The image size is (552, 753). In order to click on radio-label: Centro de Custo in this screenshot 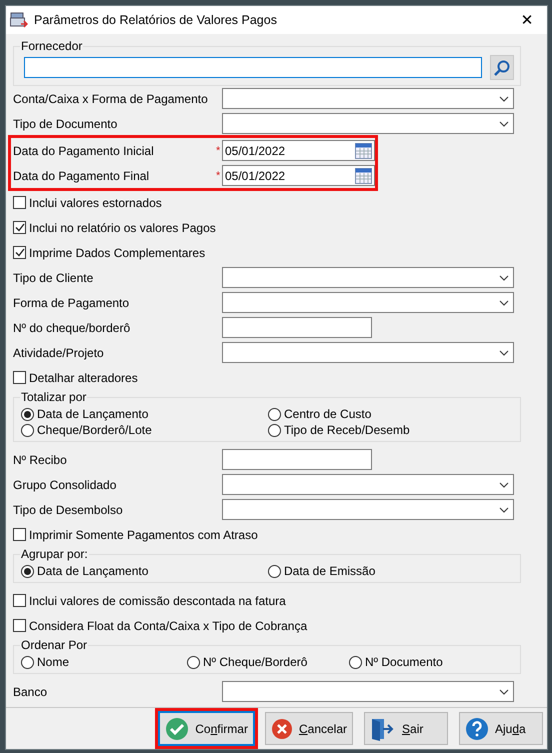, I will do `click(328, 414)`.